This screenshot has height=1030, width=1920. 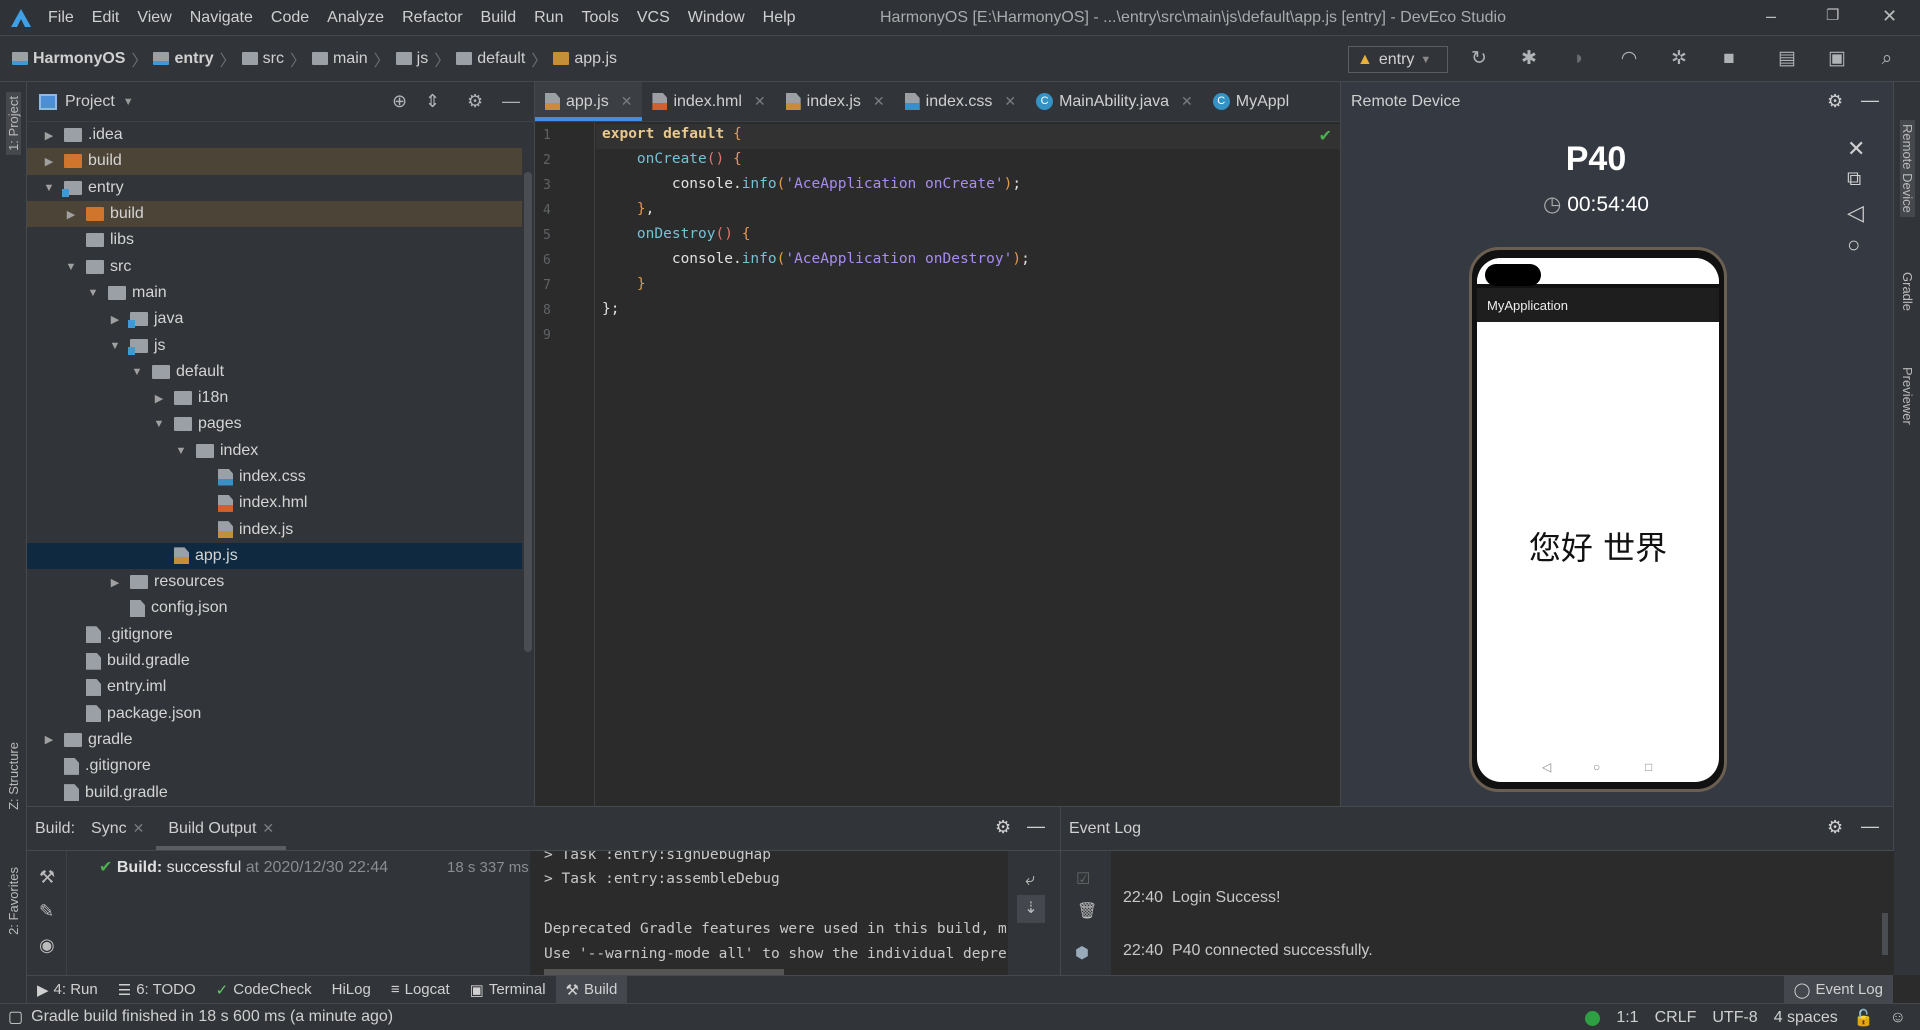 I want to click on tab-build-output: Build Output ✕, so click(x=221, y=828).